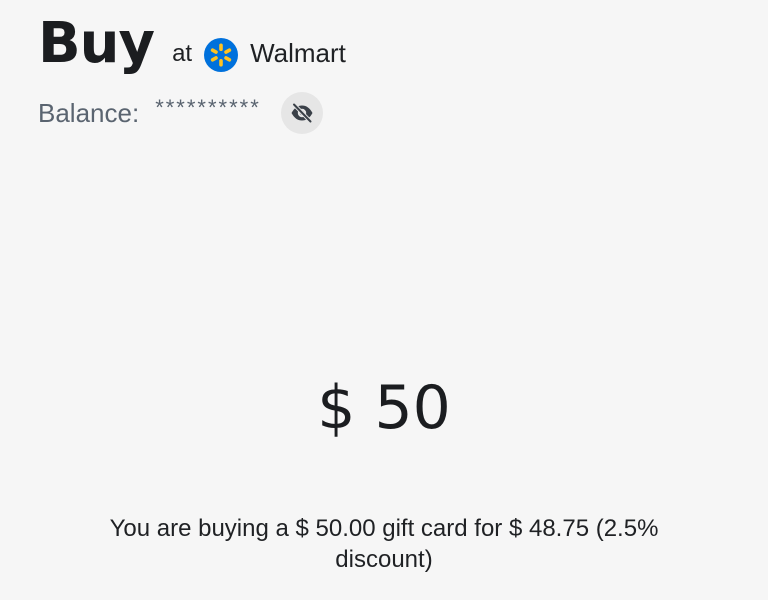 This screenshot has height=600, width=768. Describe the element at coordinates (89, 112) in the screenshot. I see `balance-label: Balance:` at that location.